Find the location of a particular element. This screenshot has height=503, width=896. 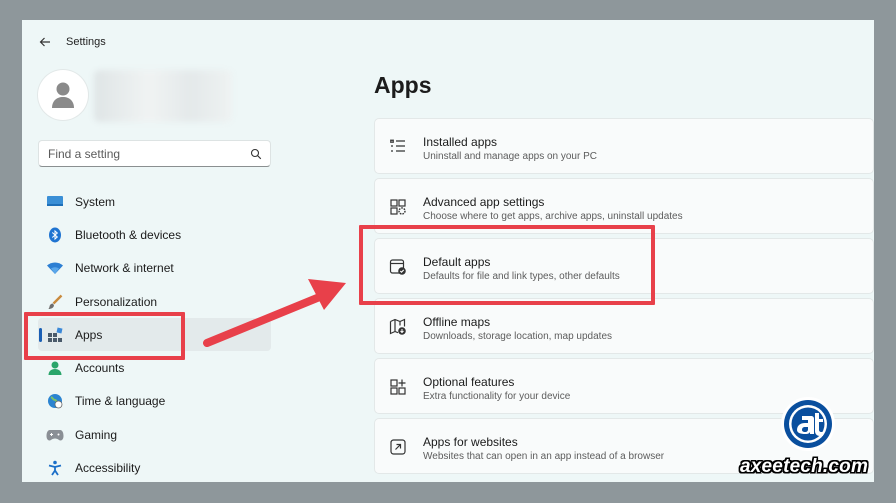

watermark-text: axeetech.com is located at coordinates (804, 466).